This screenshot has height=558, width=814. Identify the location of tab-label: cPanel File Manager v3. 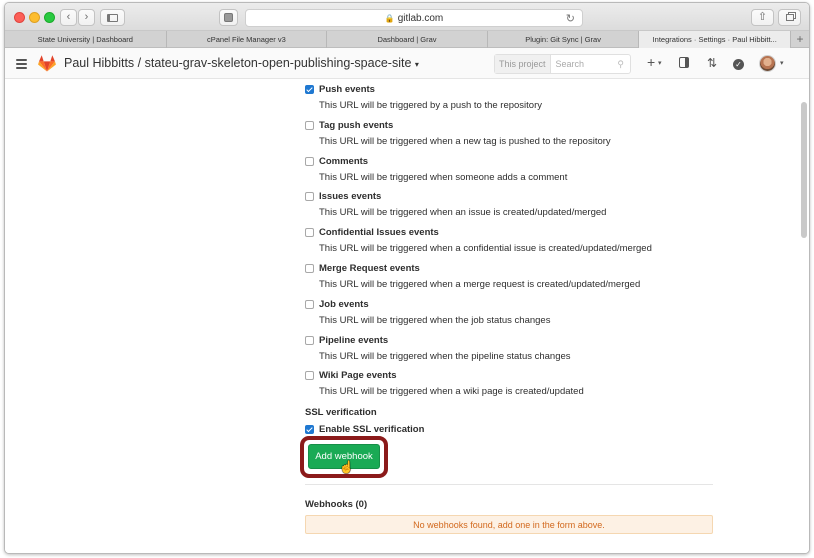
(246, 39).